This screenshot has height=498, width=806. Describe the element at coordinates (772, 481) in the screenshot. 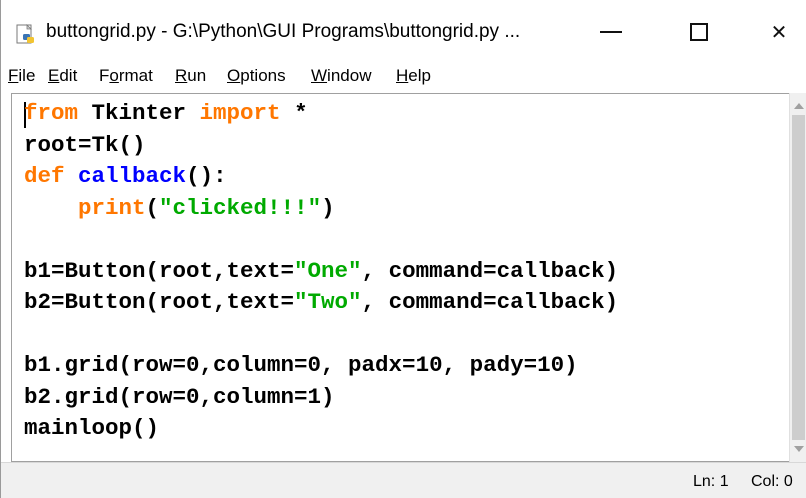

I see `column-number: Col: 0` at that location.